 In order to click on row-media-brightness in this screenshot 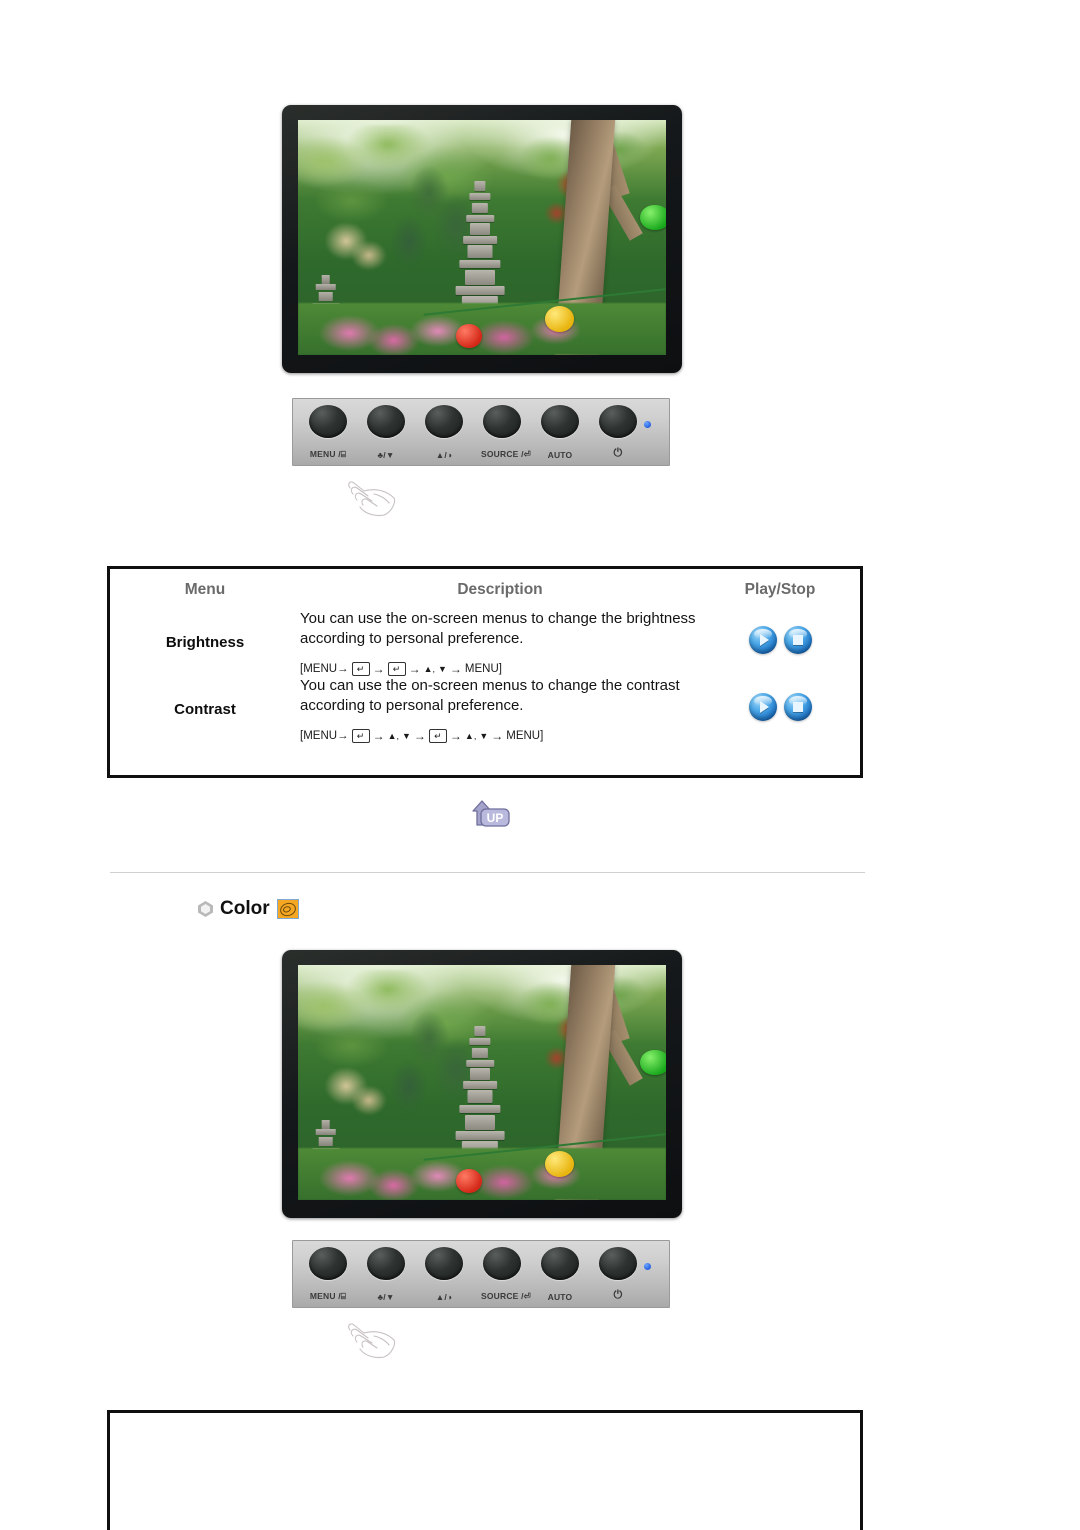, I will do `click(780, 642)`.